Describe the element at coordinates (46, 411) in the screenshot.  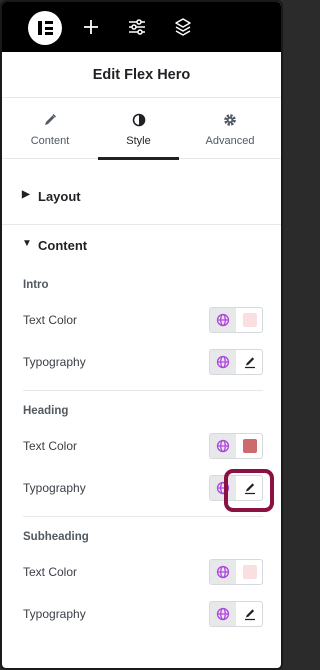
I see `group-title-heading: Heading` at that location.